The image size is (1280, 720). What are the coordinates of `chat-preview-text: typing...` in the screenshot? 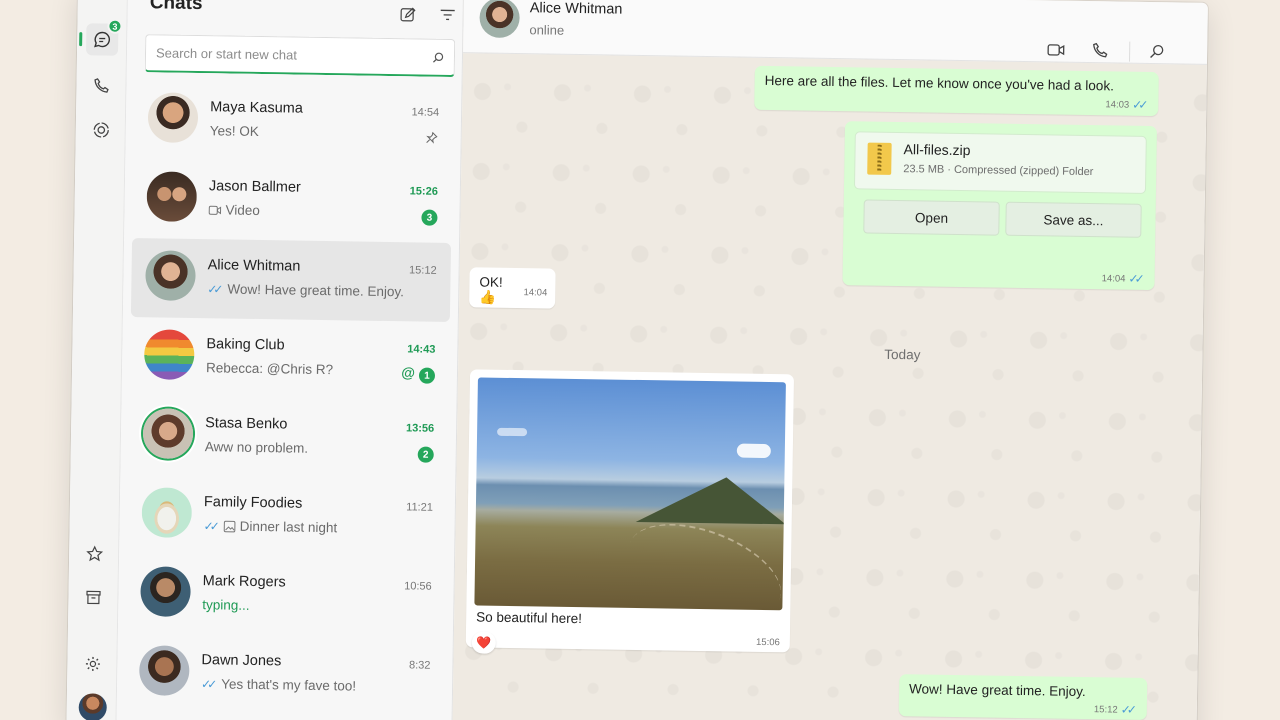 It's located at (226, 605).